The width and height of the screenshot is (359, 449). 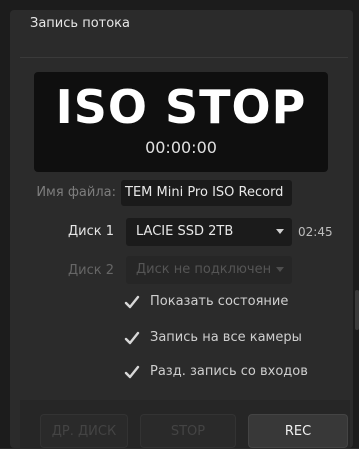 I want to click on disk2-label: Диск 2, so click(x=90, y=270).